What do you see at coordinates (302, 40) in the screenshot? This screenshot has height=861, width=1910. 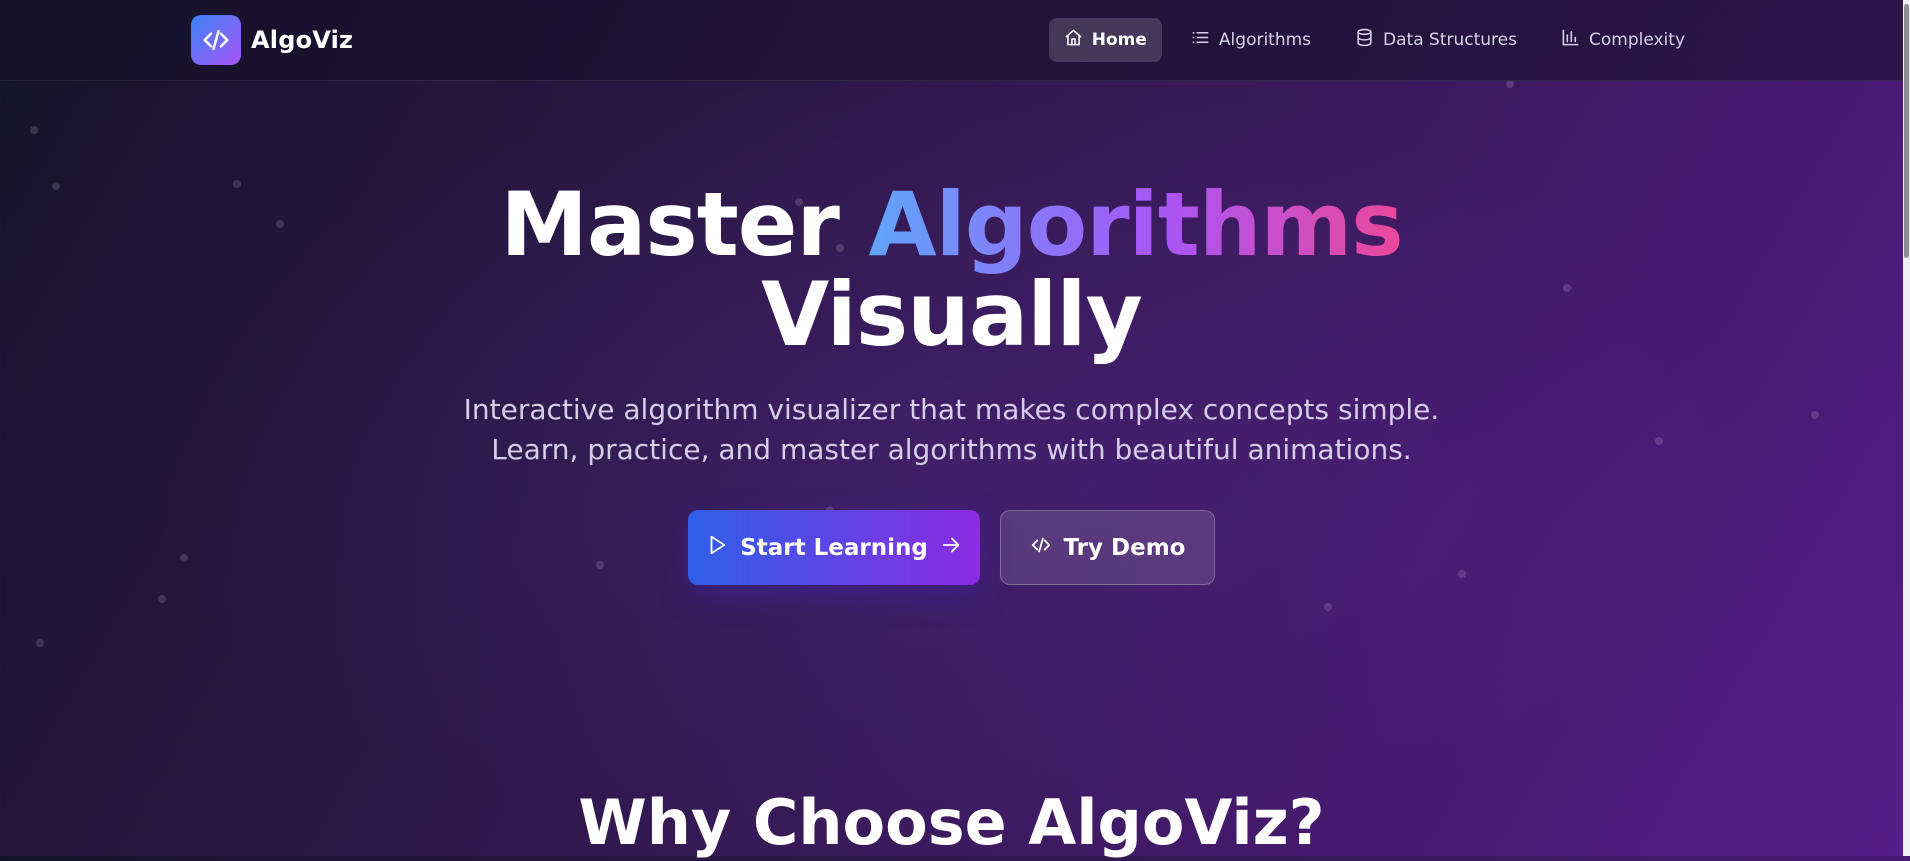 I see `brand-name: AlgoViz` at bounding box center [302, 40].